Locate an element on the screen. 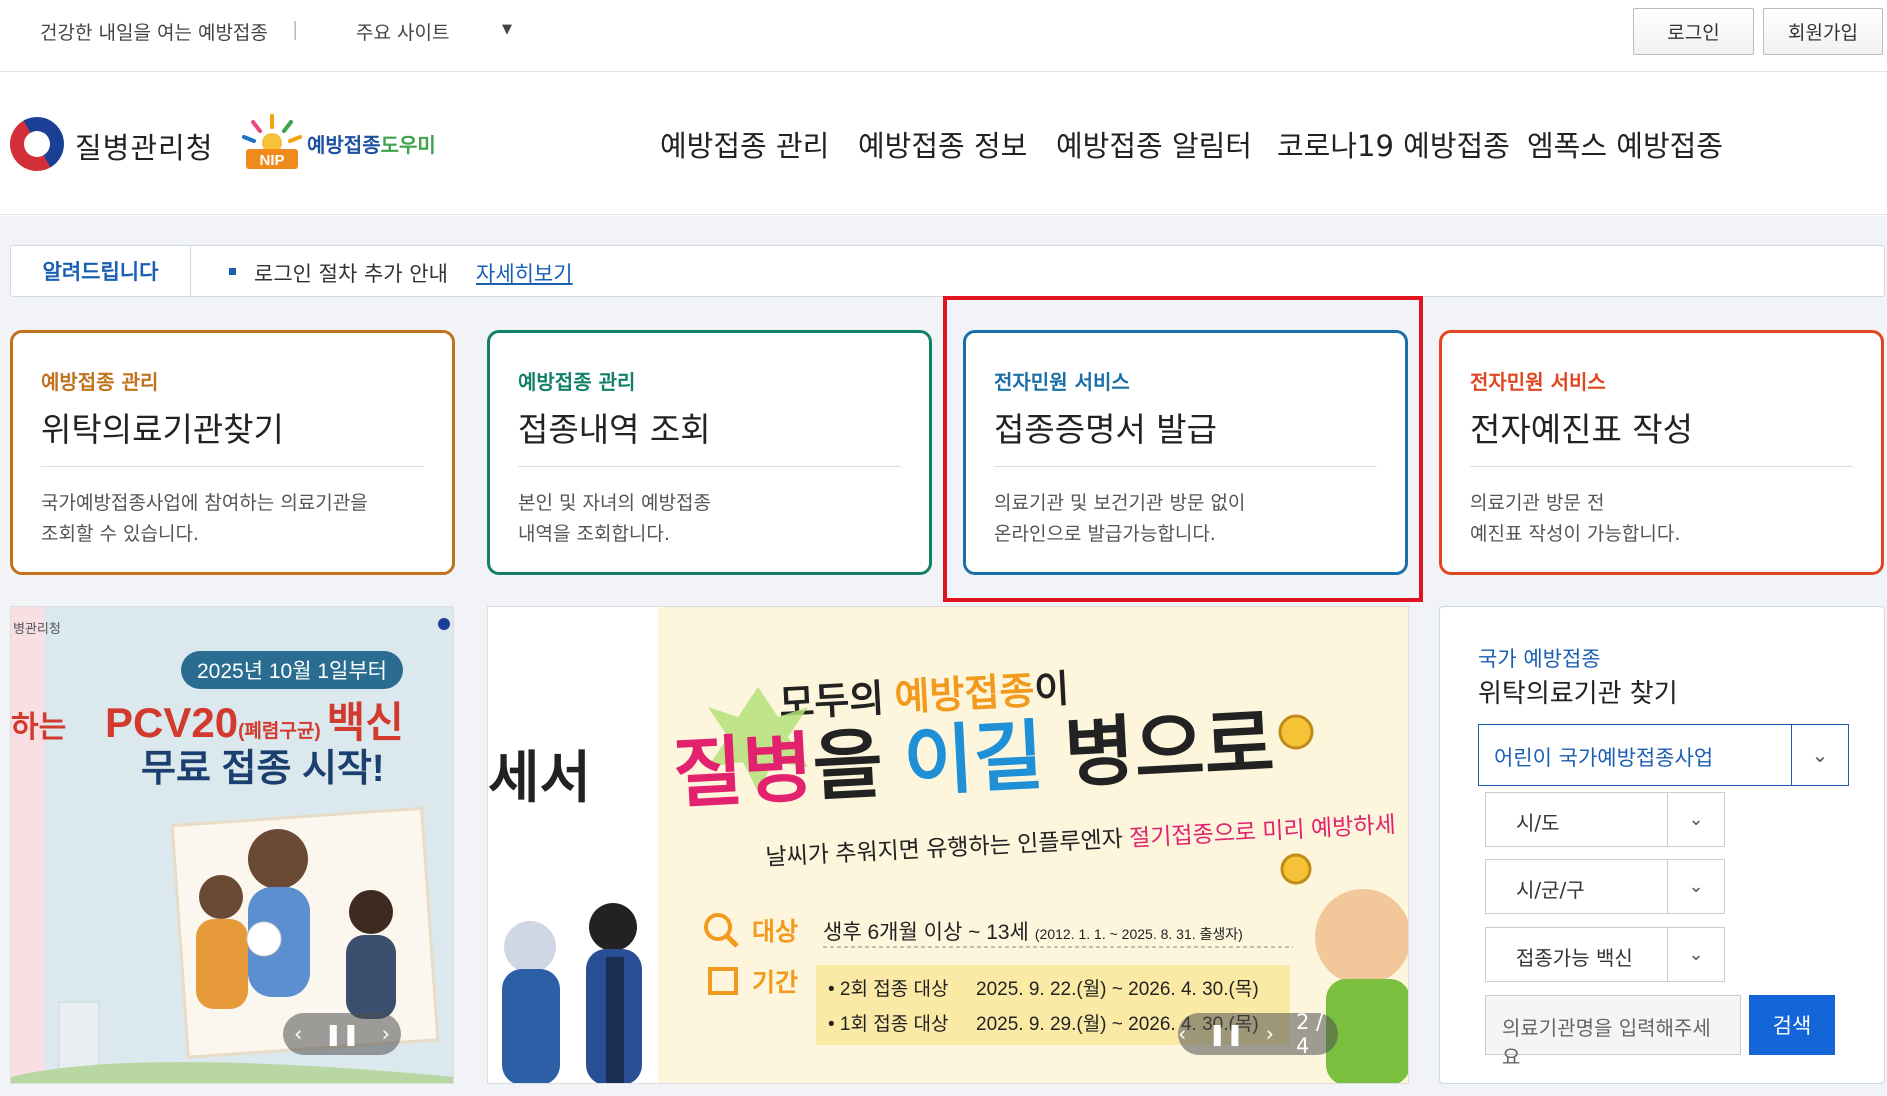 This screenshot has height=1096, width=1887. vaccine-select-value: 접종가능 백신 is located at coordinates (1574, 958).